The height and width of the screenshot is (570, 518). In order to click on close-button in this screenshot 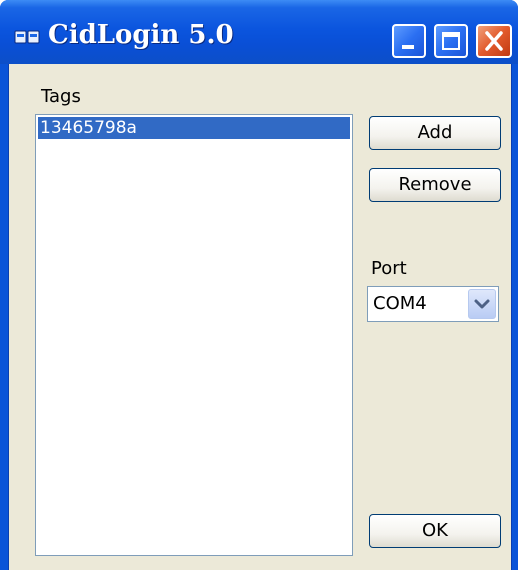, I will do `click(494, 41)`.